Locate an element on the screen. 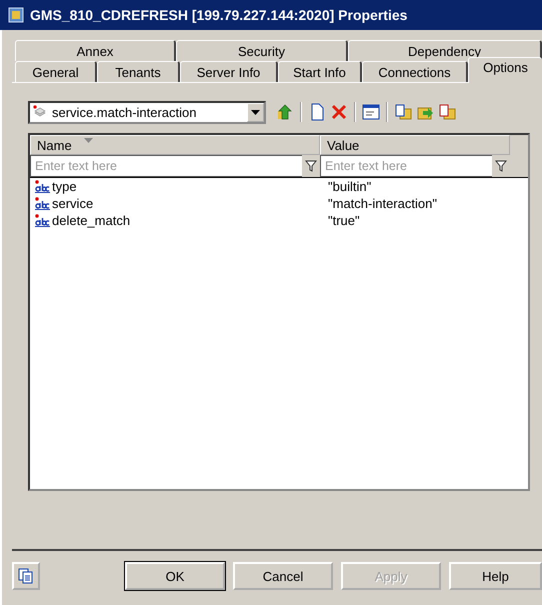 This screenshot has height=605, width=542. copy-button is located at coordinates (26, 576).